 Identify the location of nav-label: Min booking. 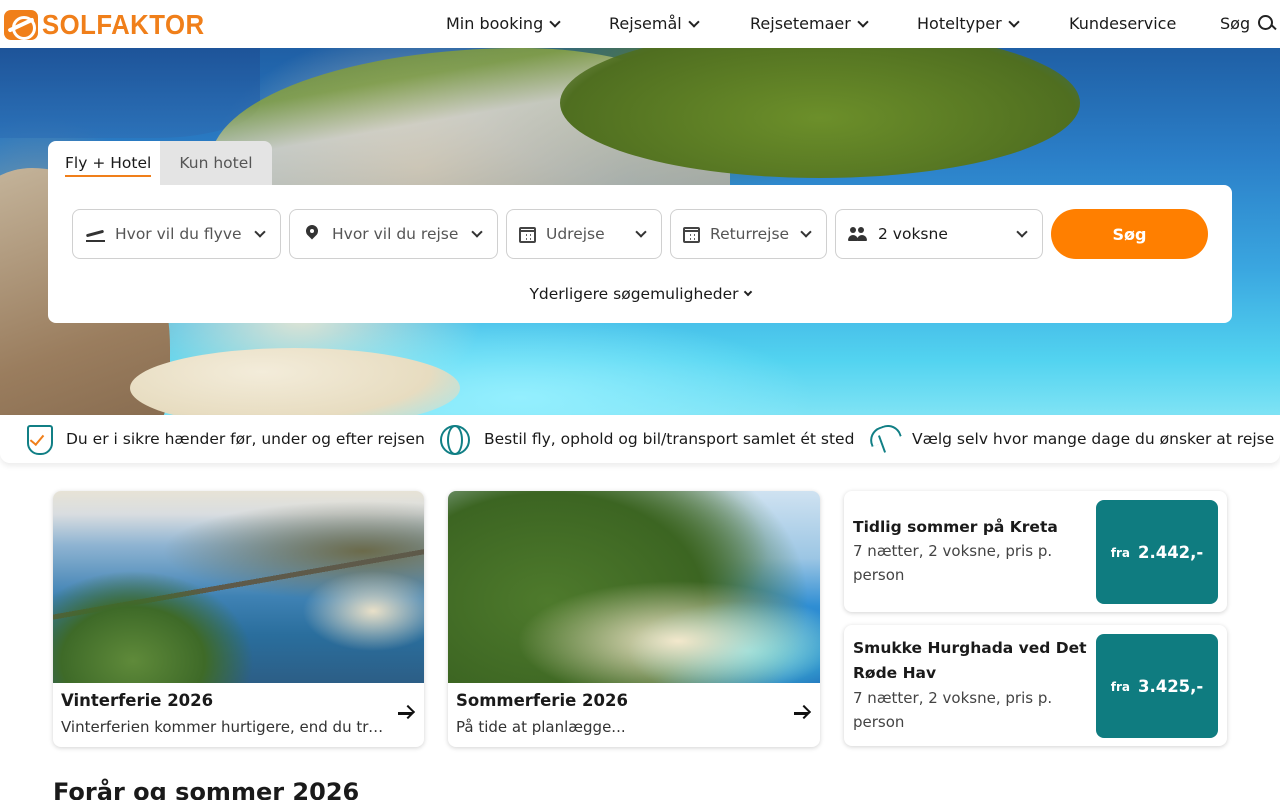
(495, 23).